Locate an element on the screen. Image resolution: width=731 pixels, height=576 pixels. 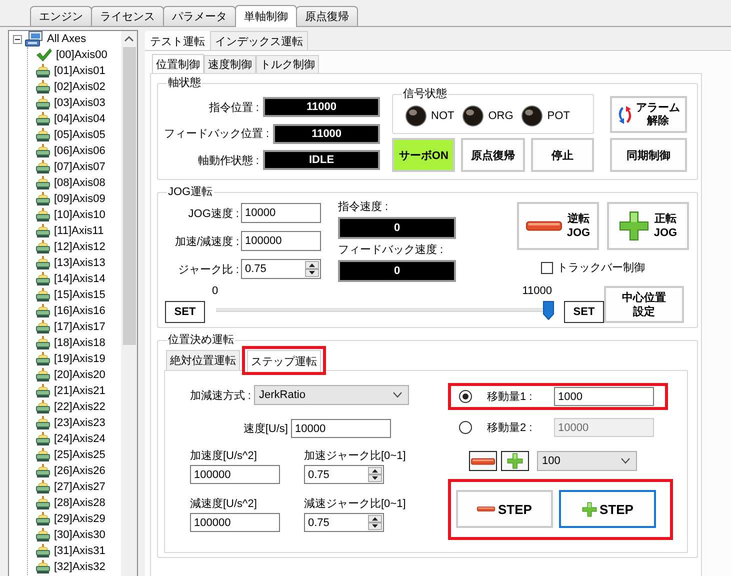
tree-item: [20]Axis20 is located at coordinates (71, 375).